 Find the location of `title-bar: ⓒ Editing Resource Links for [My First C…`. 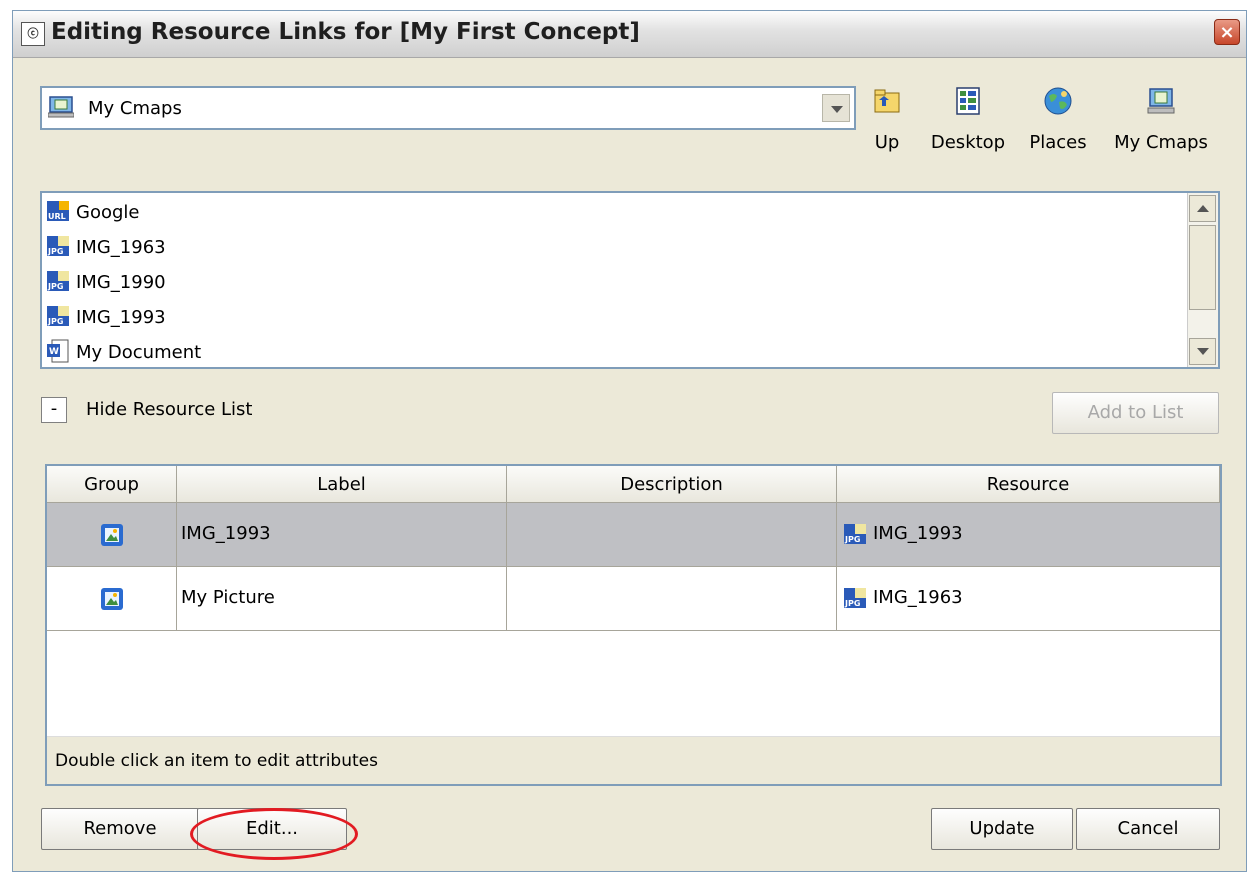

title-bar: ⓒ Editing Resource Links for [My First C… is located at coordinates (629, 34).